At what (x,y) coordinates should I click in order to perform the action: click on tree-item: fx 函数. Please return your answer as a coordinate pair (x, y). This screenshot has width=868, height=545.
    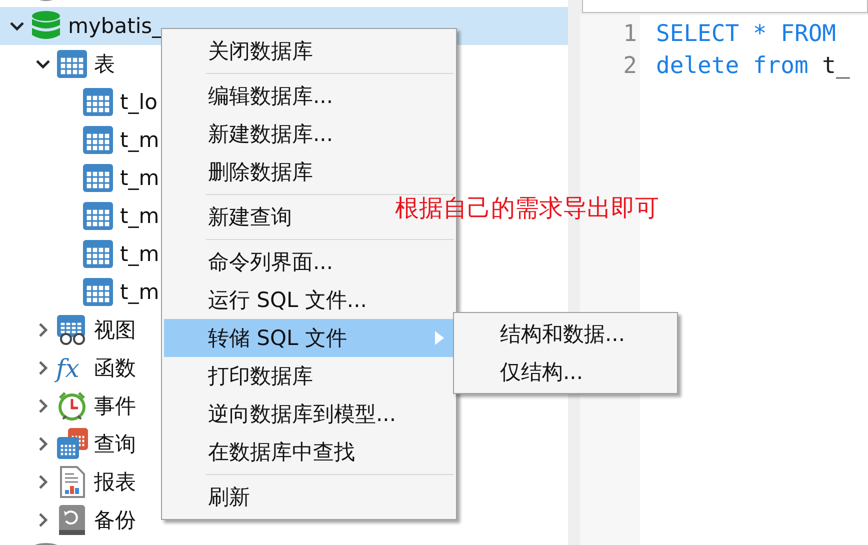
    Looking at the image, I should click on (68, 368).